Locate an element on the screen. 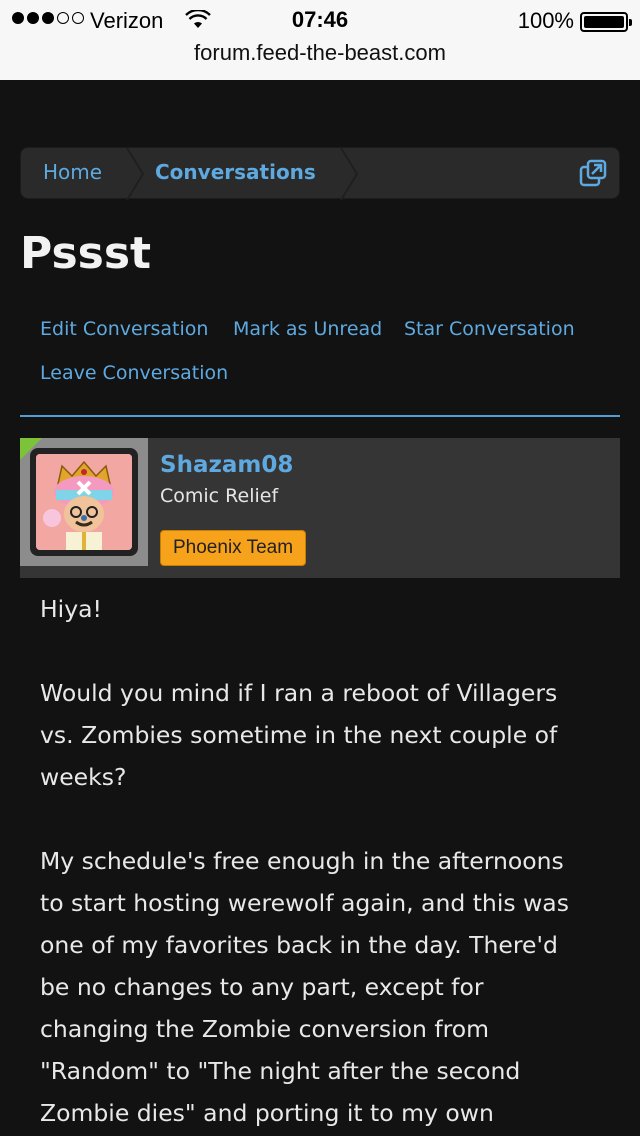 The width and height of the screenshot is (640, 1136). avatar-image is located at coordinates (84, 502).